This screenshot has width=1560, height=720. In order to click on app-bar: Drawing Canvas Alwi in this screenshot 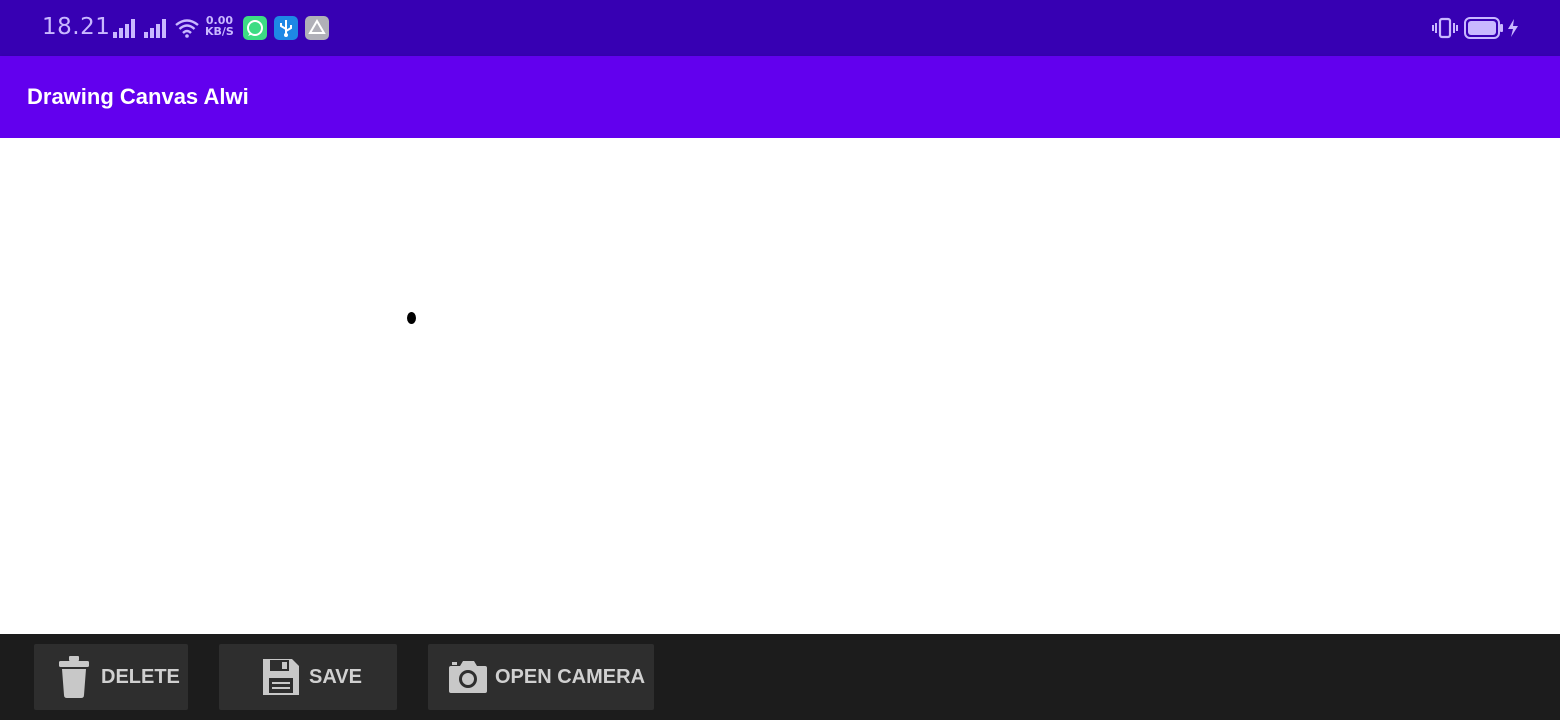, I will do `click(780, 97)`.